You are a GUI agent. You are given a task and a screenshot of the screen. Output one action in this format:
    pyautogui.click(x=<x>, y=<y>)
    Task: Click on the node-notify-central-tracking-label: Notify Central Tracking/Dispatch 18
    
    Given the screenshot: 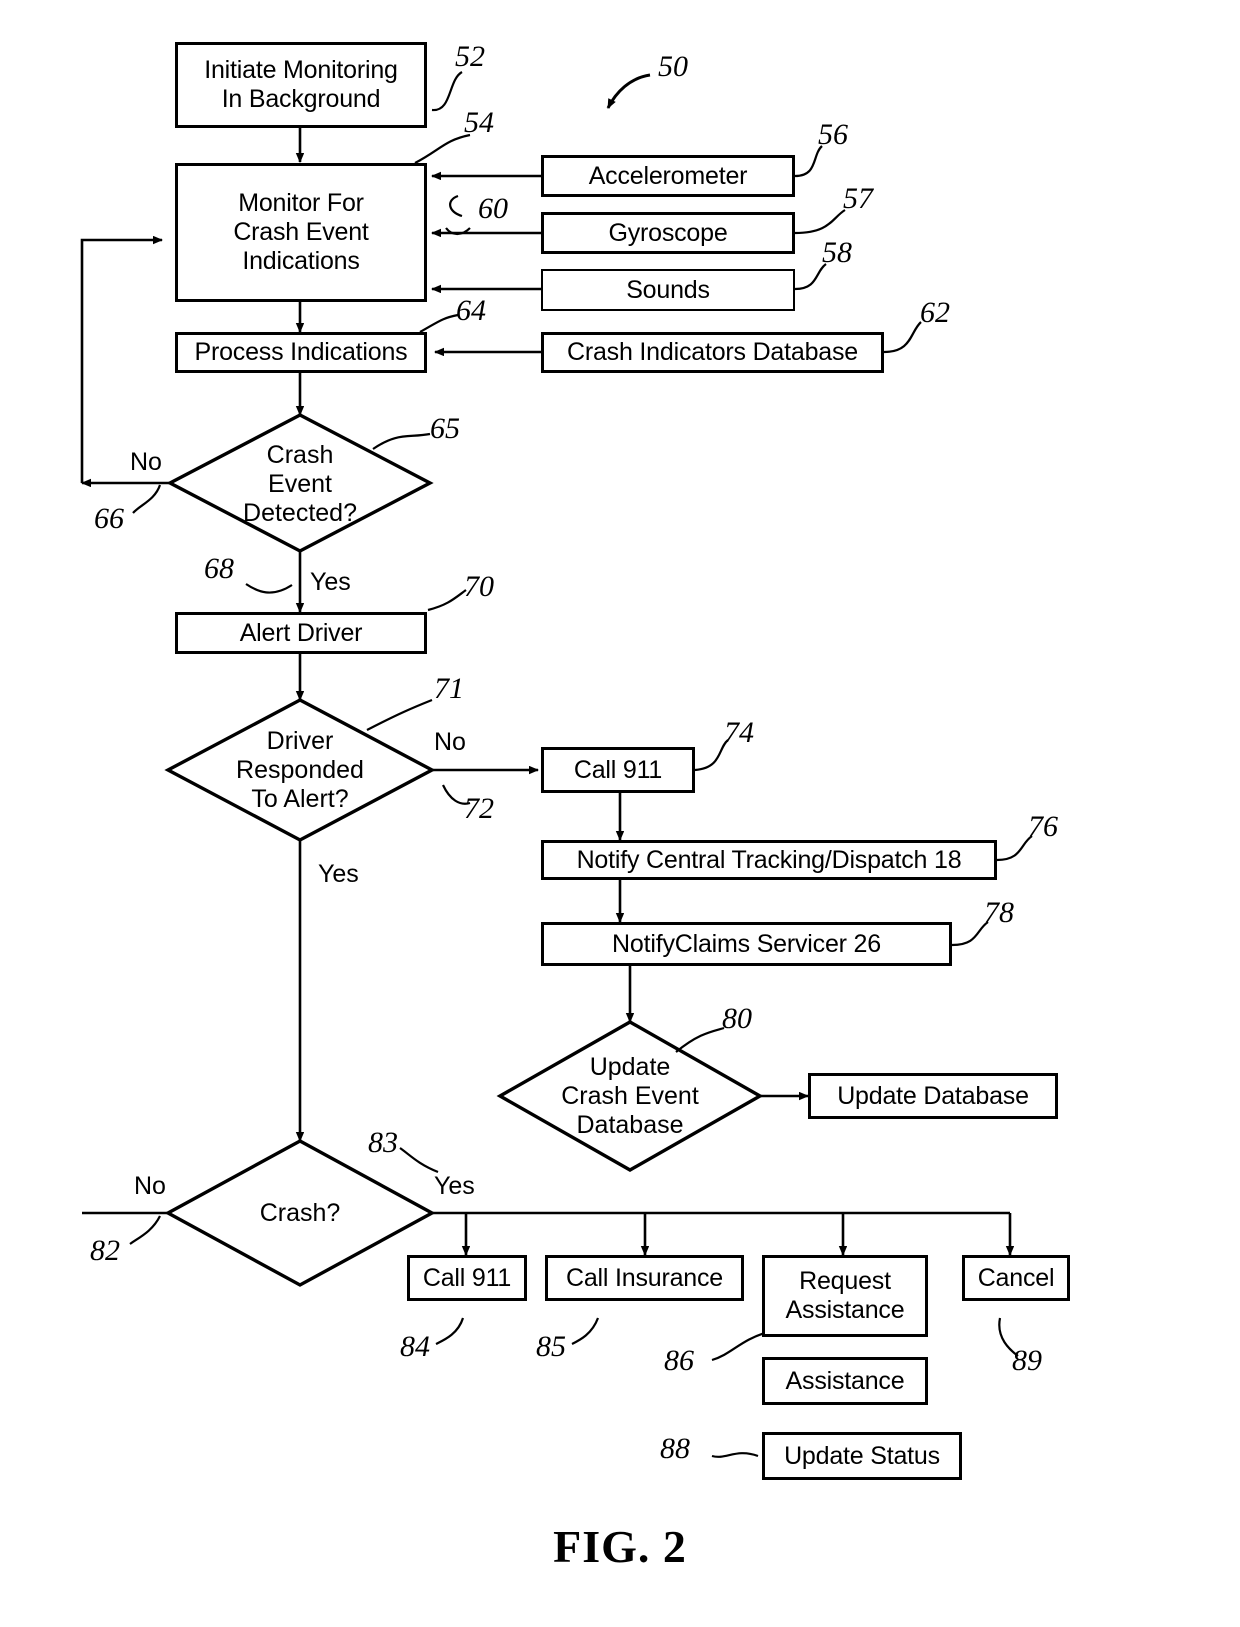 What is the action you would take?
    pyautogui.click(x=769, y=859)
    